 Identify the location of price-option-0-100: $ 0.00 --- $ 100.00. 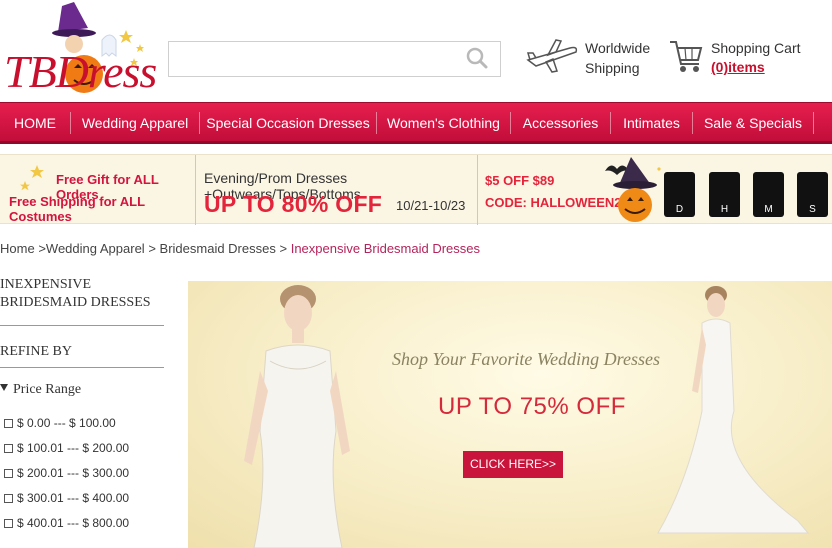
(60, 423).